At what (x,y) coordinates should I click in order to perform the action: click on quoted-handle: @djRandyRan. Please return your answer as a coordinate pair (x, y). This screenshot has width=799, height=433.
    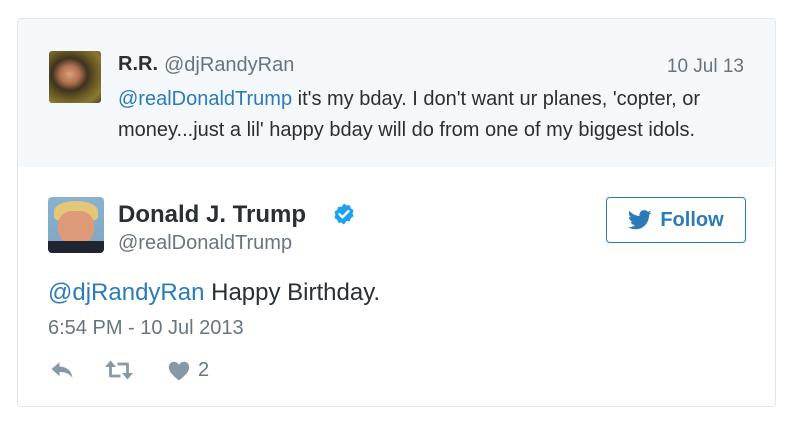
    Looking at the image, I should click on (229, 65).